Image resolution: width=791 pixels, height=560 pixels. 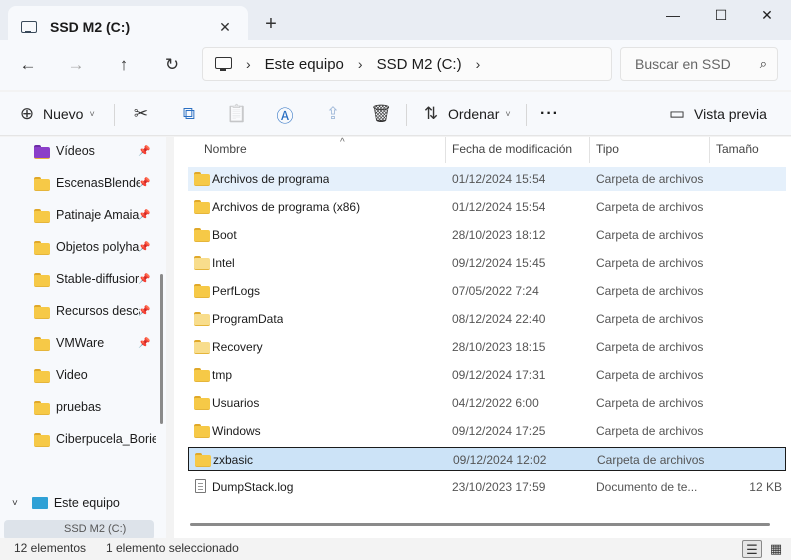 What do you see at coordinates (80, 407) in the screenshot?
I see `sidebar-item-pruebas: pruebas` at bounding box center [80, 407].